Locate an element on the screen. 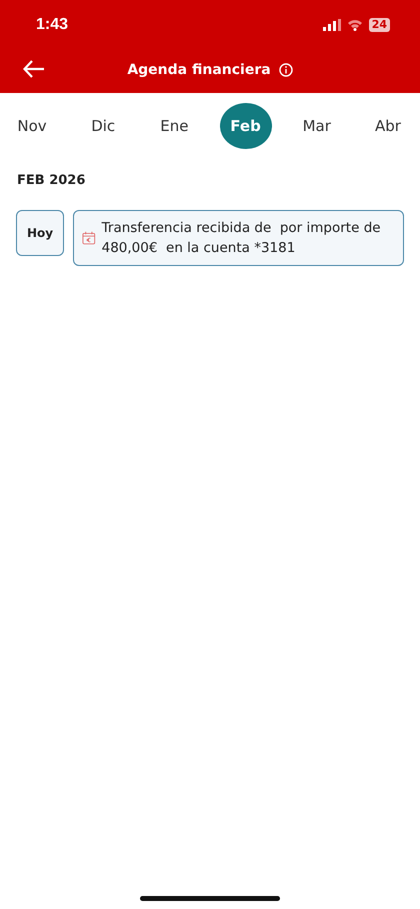  back-arrow-icon is located at coordinates (34, 69).